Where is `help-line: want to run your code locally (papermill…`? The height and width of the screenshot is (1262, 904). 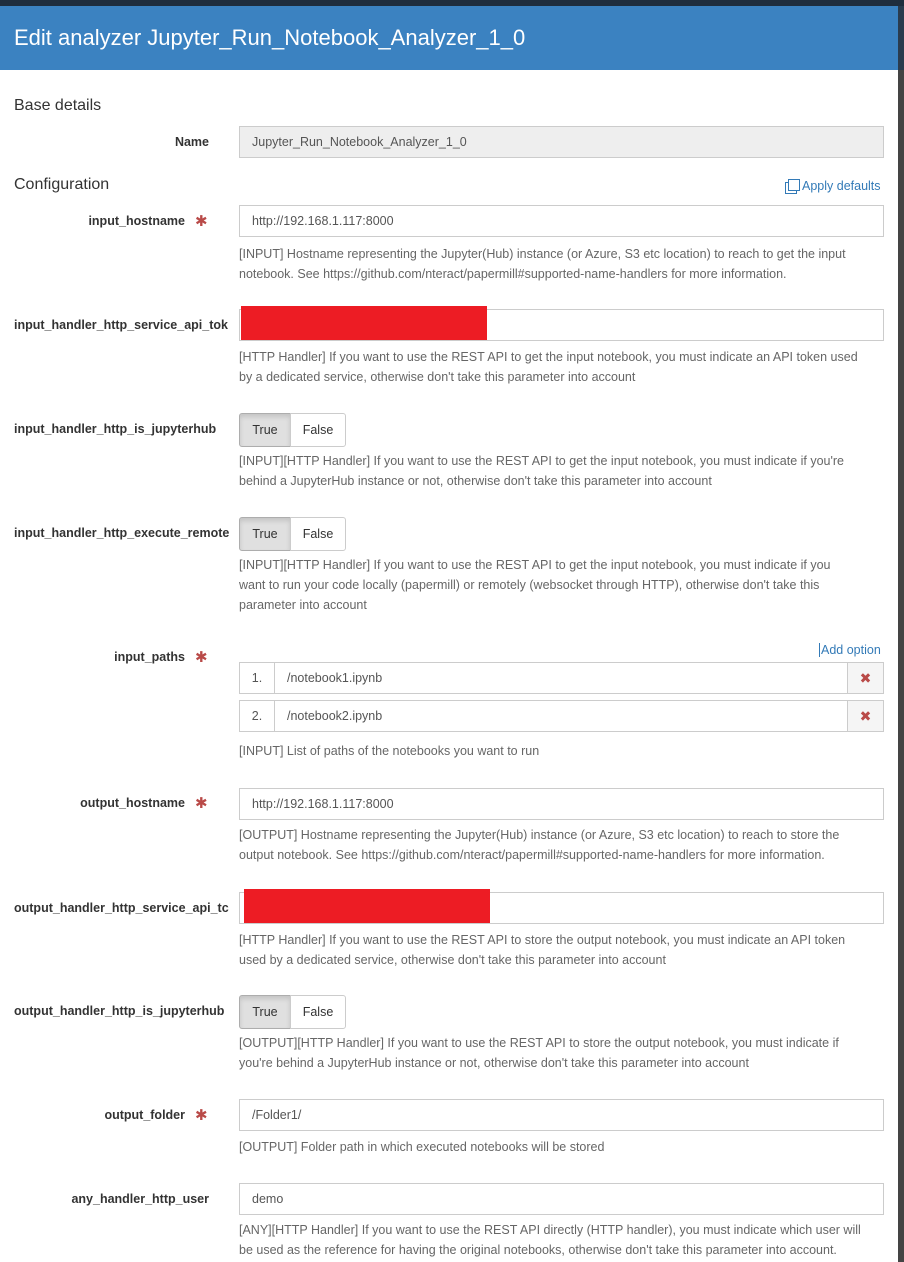 help-line: want to run your code locally (papermill… is located at coordinates (529, 585).